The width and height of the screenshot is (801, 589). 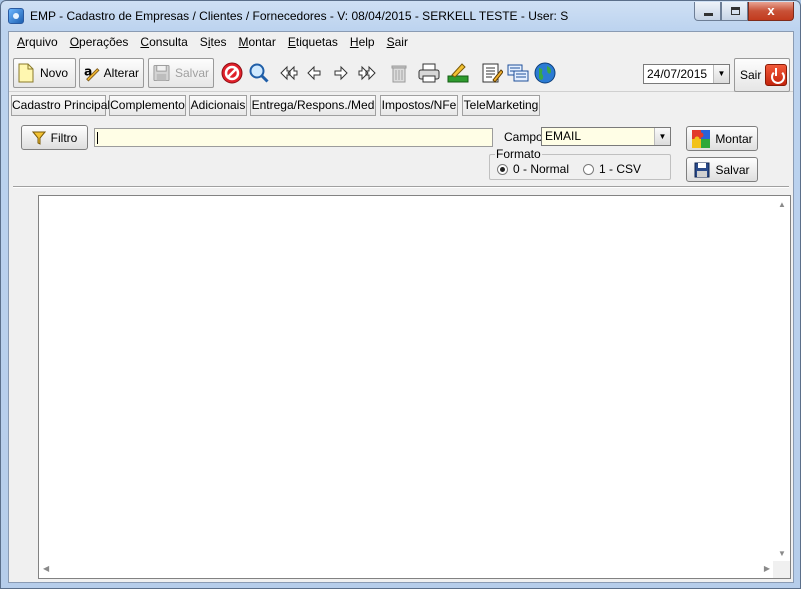 I want to click on new-document-icon, so click(x=26, y=73).